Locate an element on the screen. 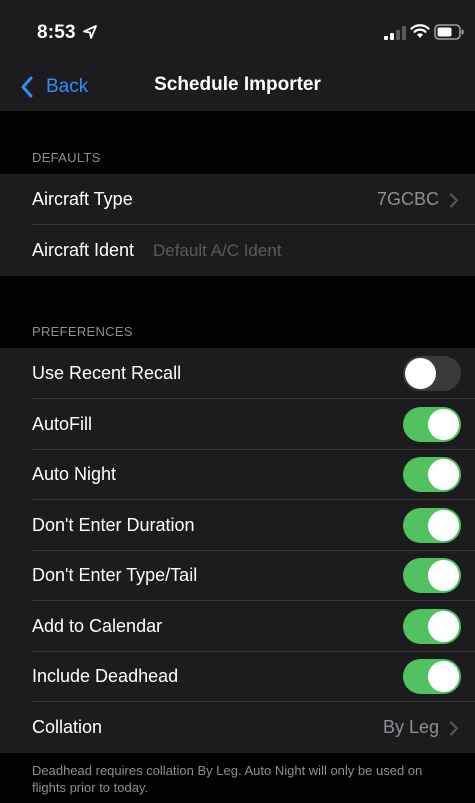  toggle-row-label: Use Recent Recall is located at coordinates (107, 373).